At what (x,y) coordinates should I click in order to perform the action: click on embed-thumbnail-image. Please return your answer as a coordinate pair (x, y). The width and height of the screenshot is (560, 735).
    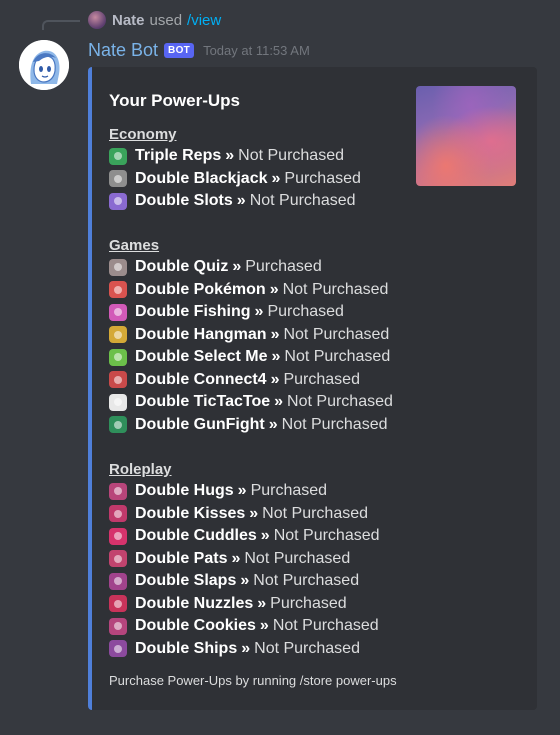
    Looking at the image, I should click on (466, 136).